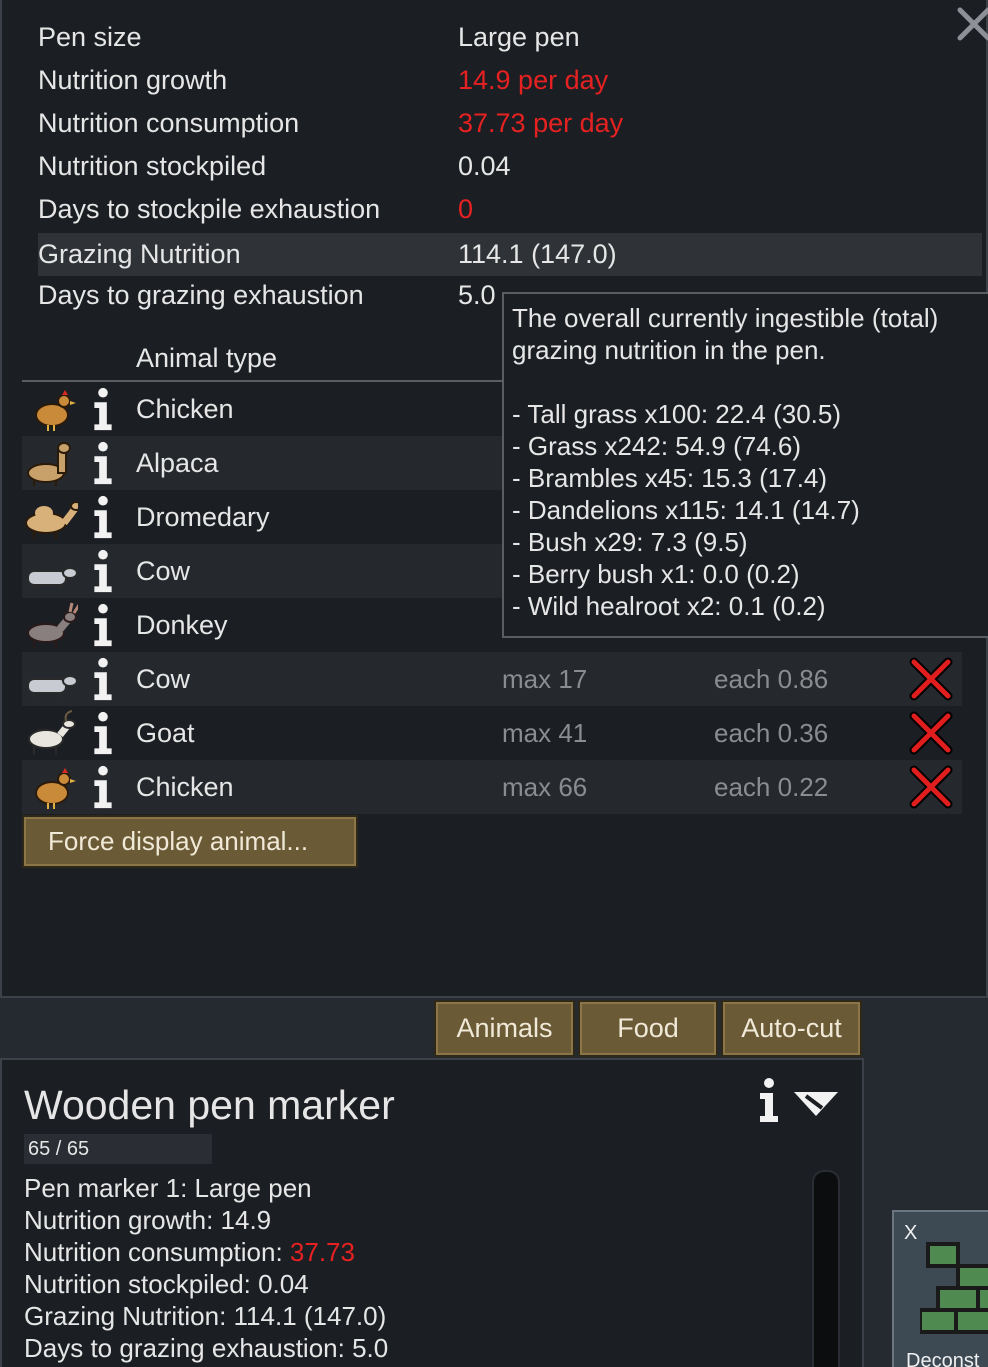 This screenshot has width=988, height=1367. Describe the element at coordinates (189, 1252) in the screenshot. I see `inspect-line: Nutrition consumption: 37.73` at that location.